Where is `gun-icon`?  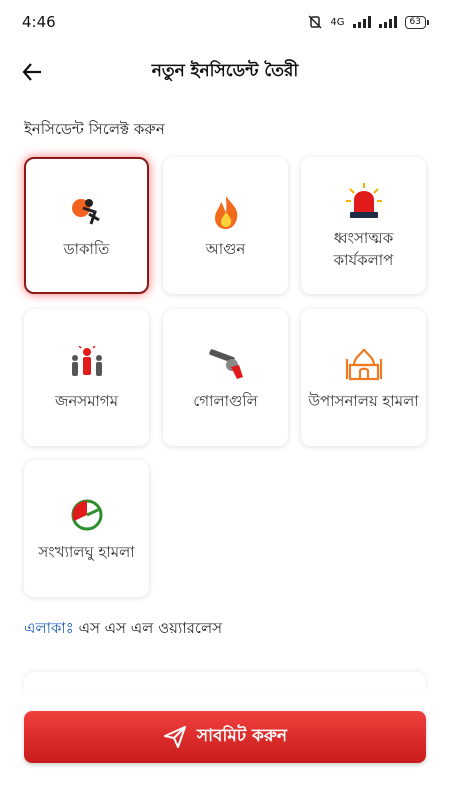 gun-icon is located at coordinates (226, 364).